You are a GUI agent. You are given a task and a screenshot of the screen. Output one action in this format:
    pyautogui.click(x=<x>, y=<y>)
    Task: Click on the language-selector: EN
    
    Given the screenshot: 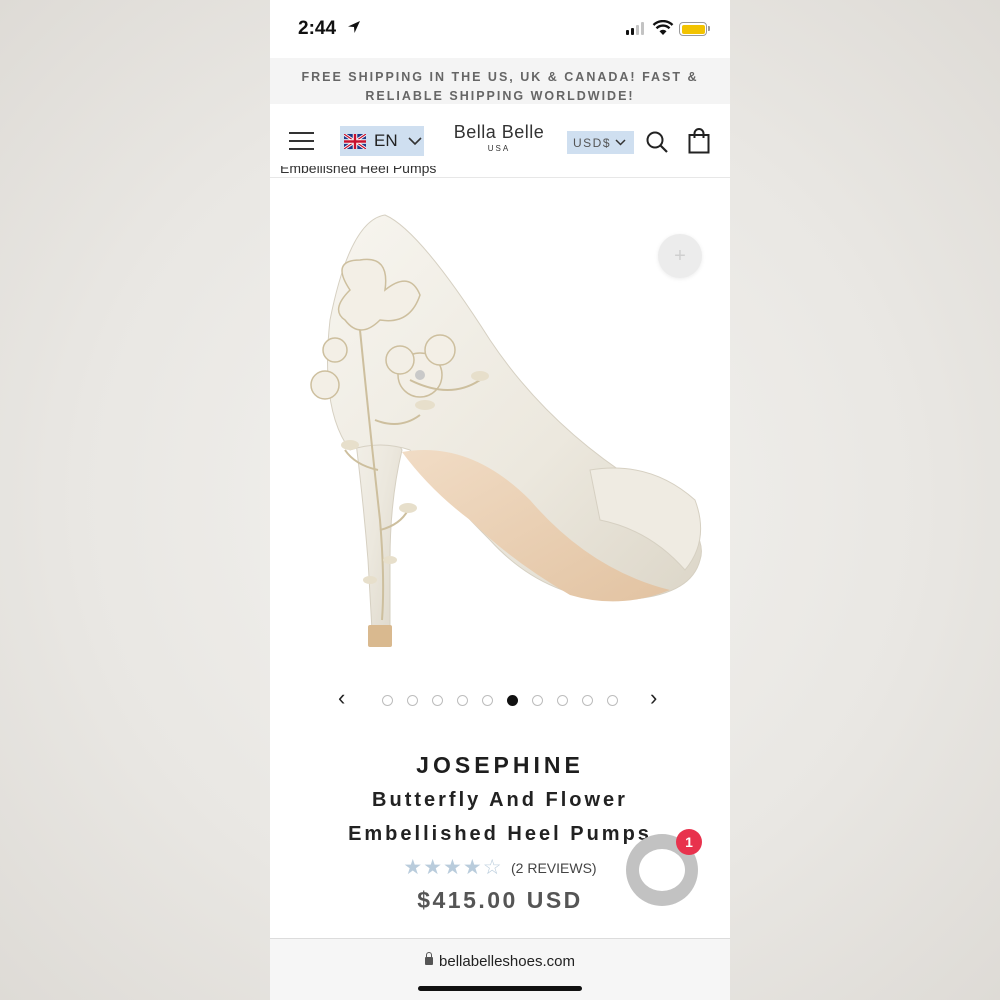 What is the action you would take?
    pyautogui.click(x=382, y=141)
    